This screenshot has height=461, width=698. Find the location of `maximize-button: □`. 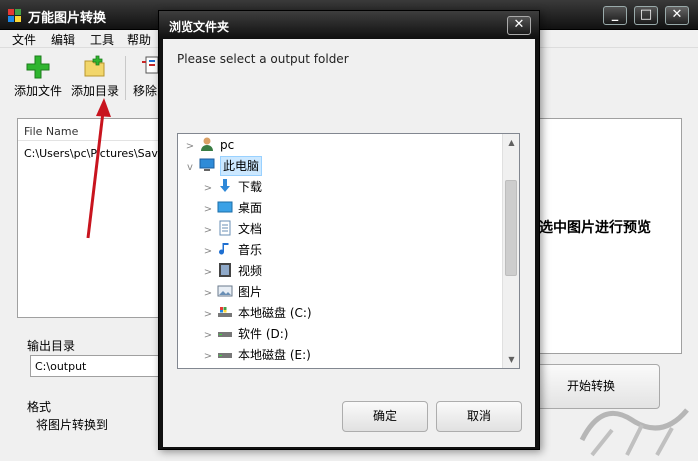

maximize-button: □ is located at coordinates (646, 15).